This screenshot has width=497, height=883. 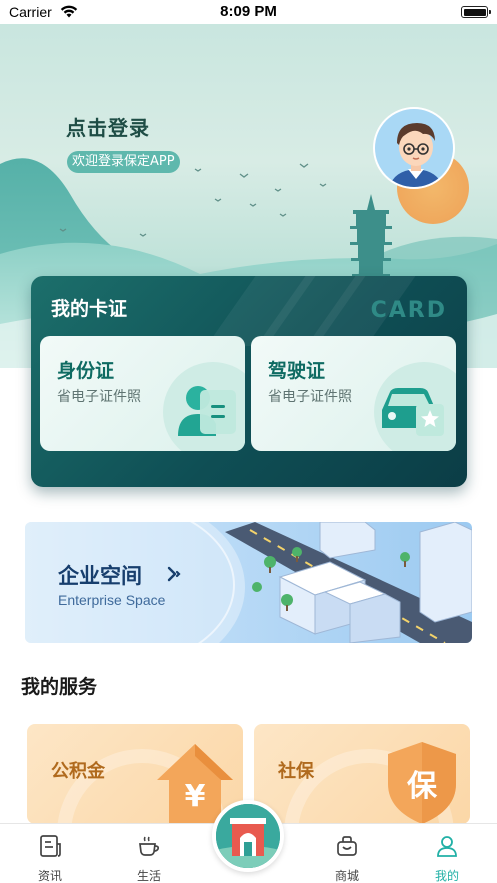 I want to click on social-security-tile: 社保 保, so click(x=362, y=774).